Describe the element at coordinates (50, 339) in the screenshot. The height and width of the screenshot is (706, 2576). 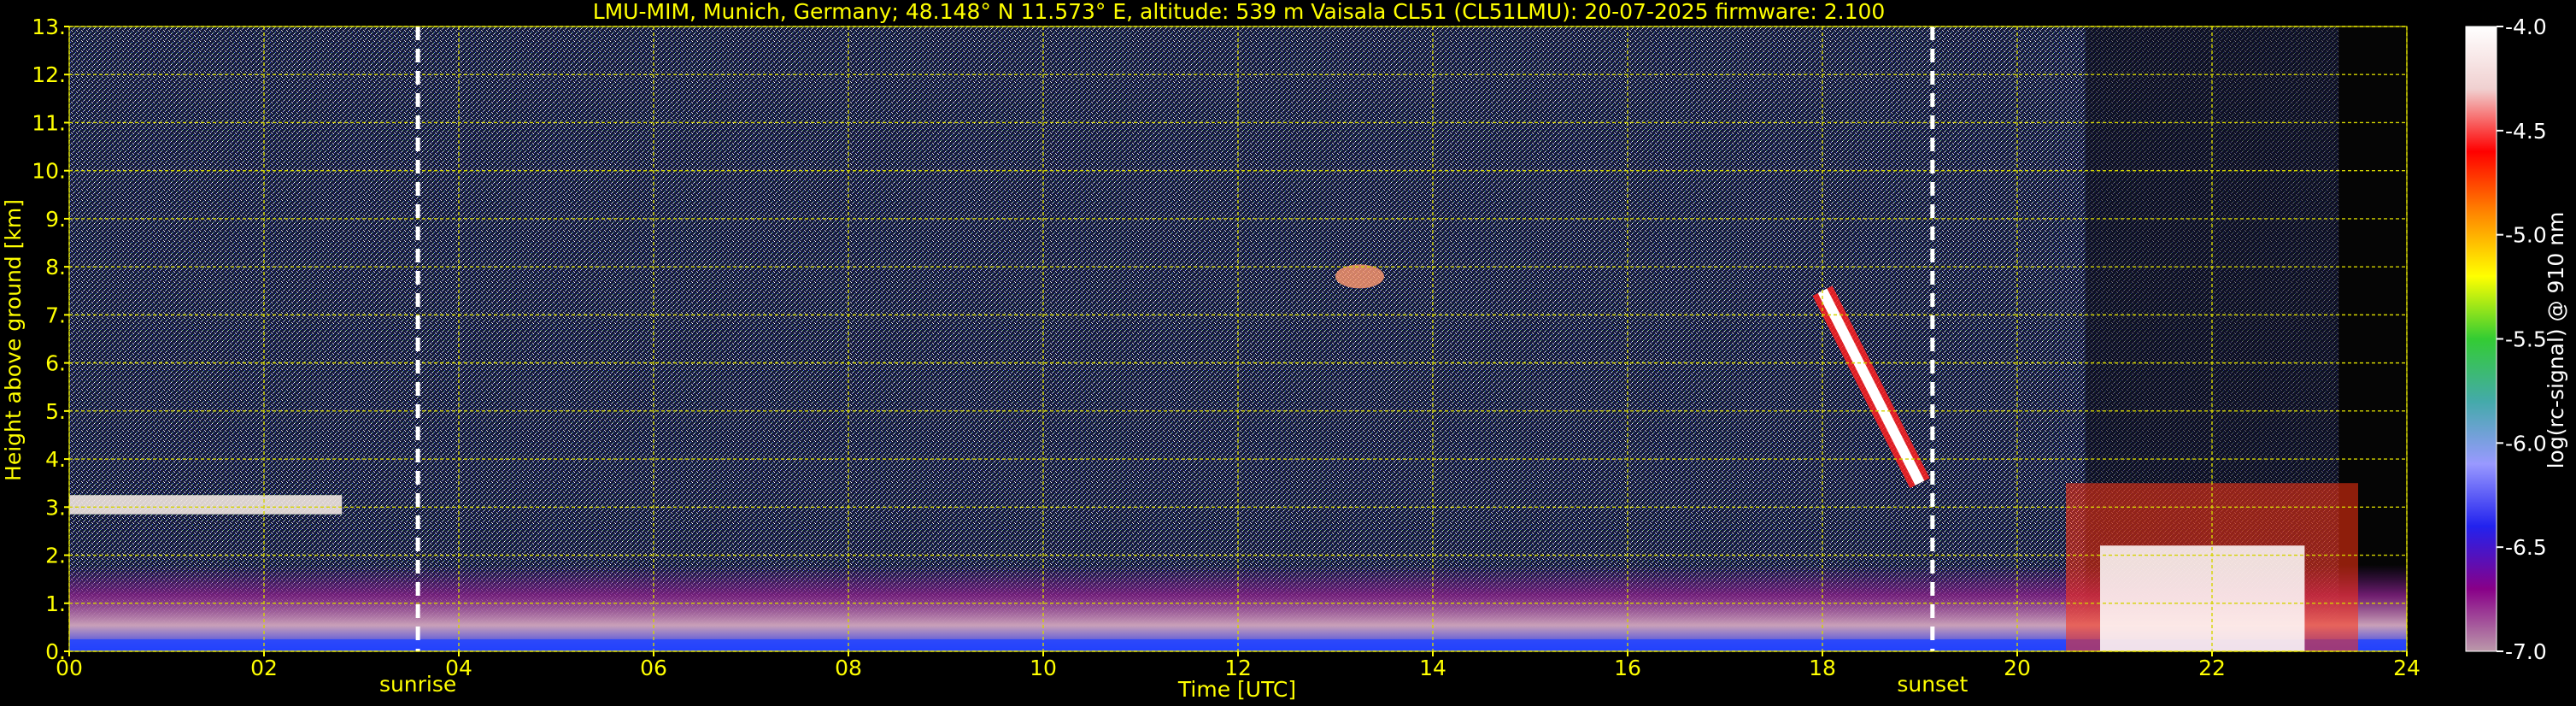
I see `y-axis: 0. 1. 2. 3. 4. 5. 6. 7. 8. 9. 10. 11. 12. 13.` at that location.